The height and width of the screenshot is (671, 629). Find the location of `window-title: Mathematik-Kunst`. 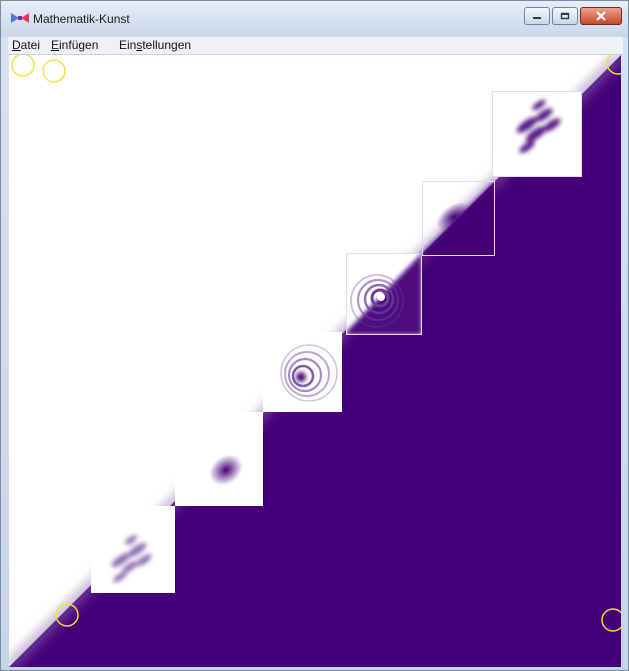

window-title: Mathematik-Kunst is located at coordinates (81, 19).